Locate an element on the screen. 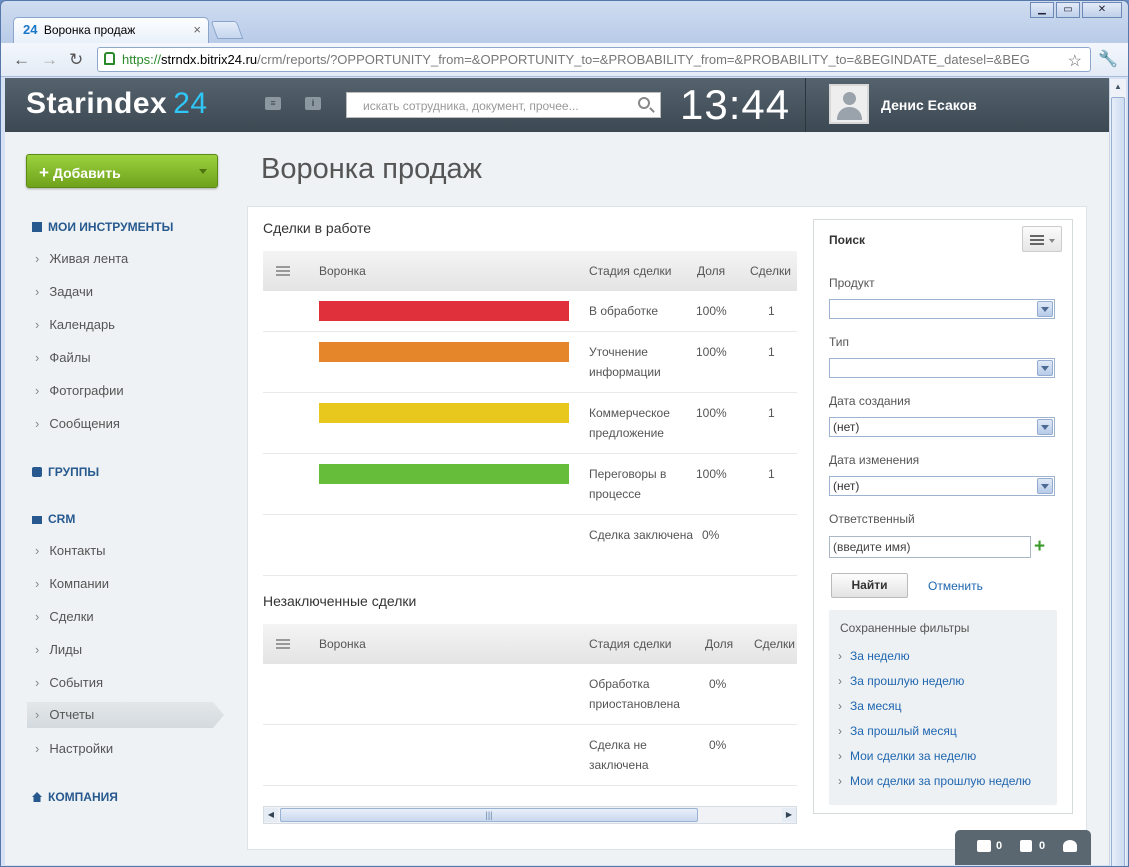  chat-icon is located at coordinates (984, 846).